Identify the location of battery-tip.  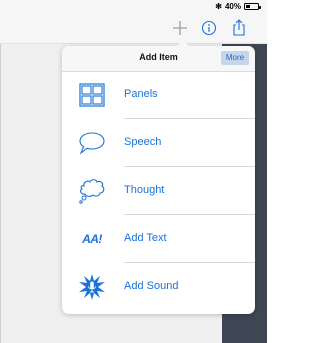
(260, 7).